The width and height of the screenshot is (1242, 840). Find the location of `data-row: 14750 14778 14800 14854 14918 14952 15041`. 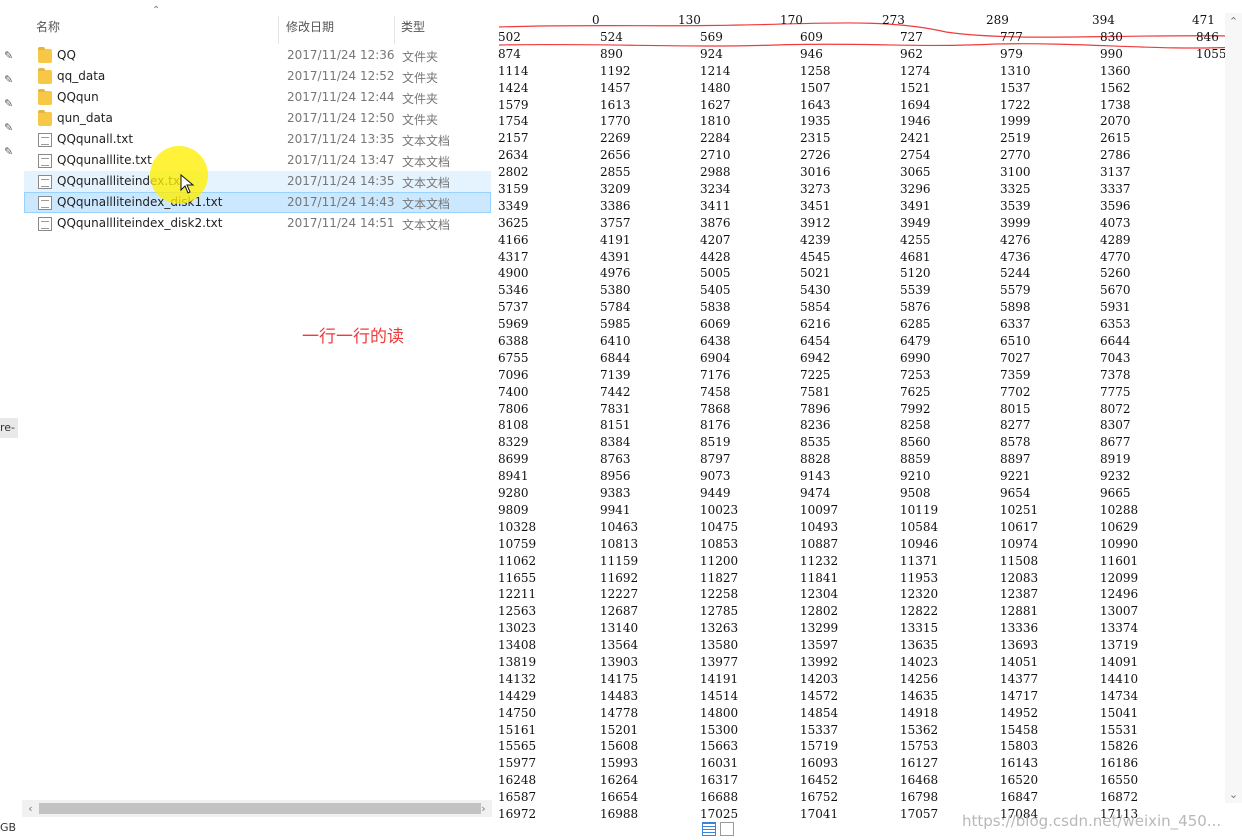

data-row: 14750 14778 14800 14854 14918 14952 15041 is located at coordinates (861, 713).